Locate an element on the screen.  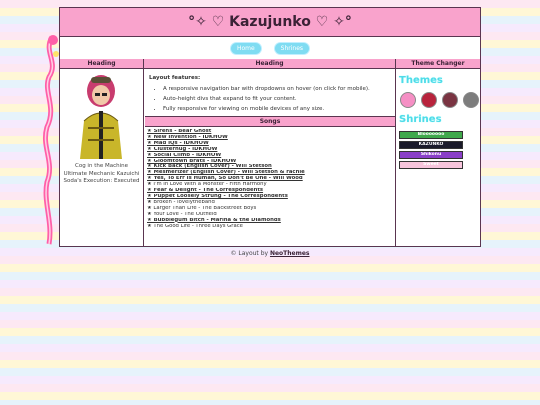
nav-bar: Home Shrines is located at coordinates (270, 48).